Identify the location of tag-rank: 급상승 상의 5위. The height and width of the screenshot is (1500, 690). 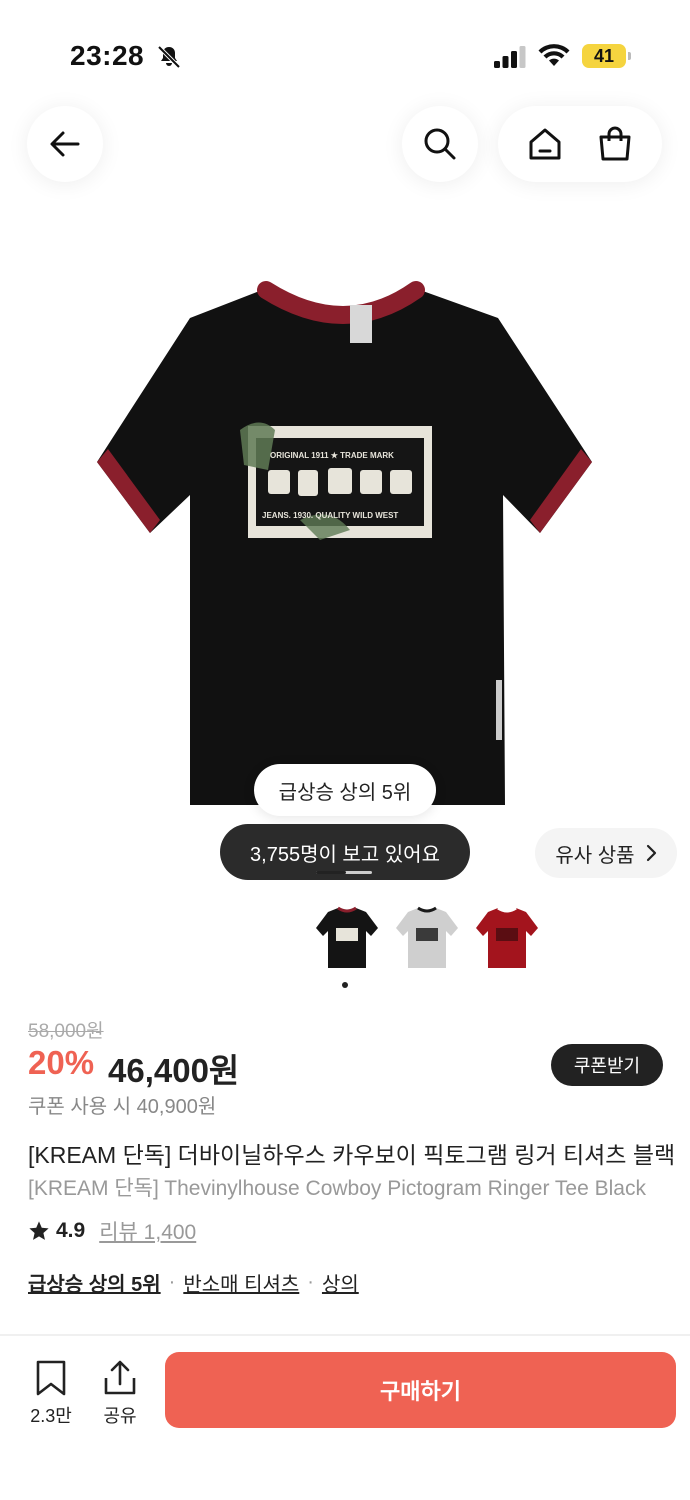
(94, 1282).